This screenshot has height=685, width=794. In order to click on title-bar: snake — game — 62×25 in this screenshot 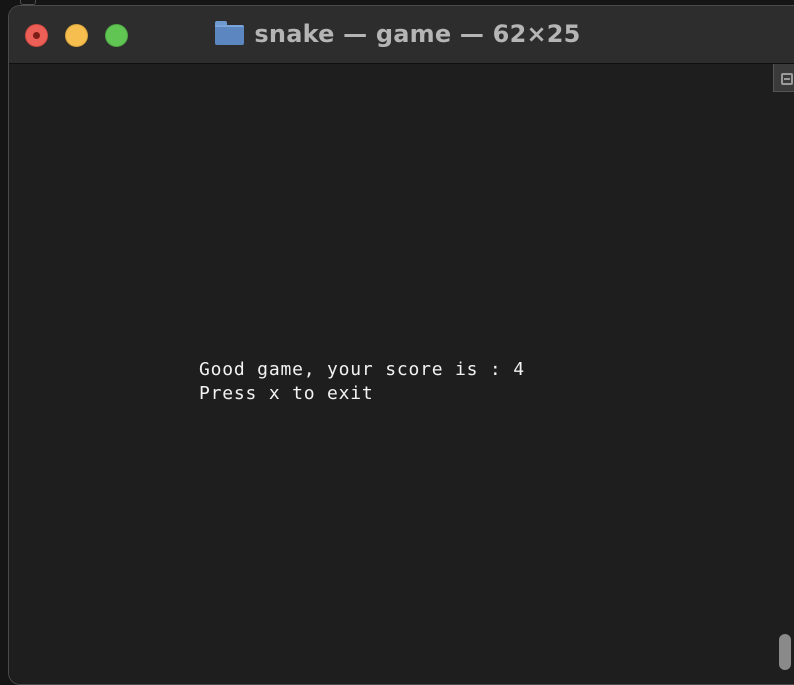, I will do `click(401, 35)`.